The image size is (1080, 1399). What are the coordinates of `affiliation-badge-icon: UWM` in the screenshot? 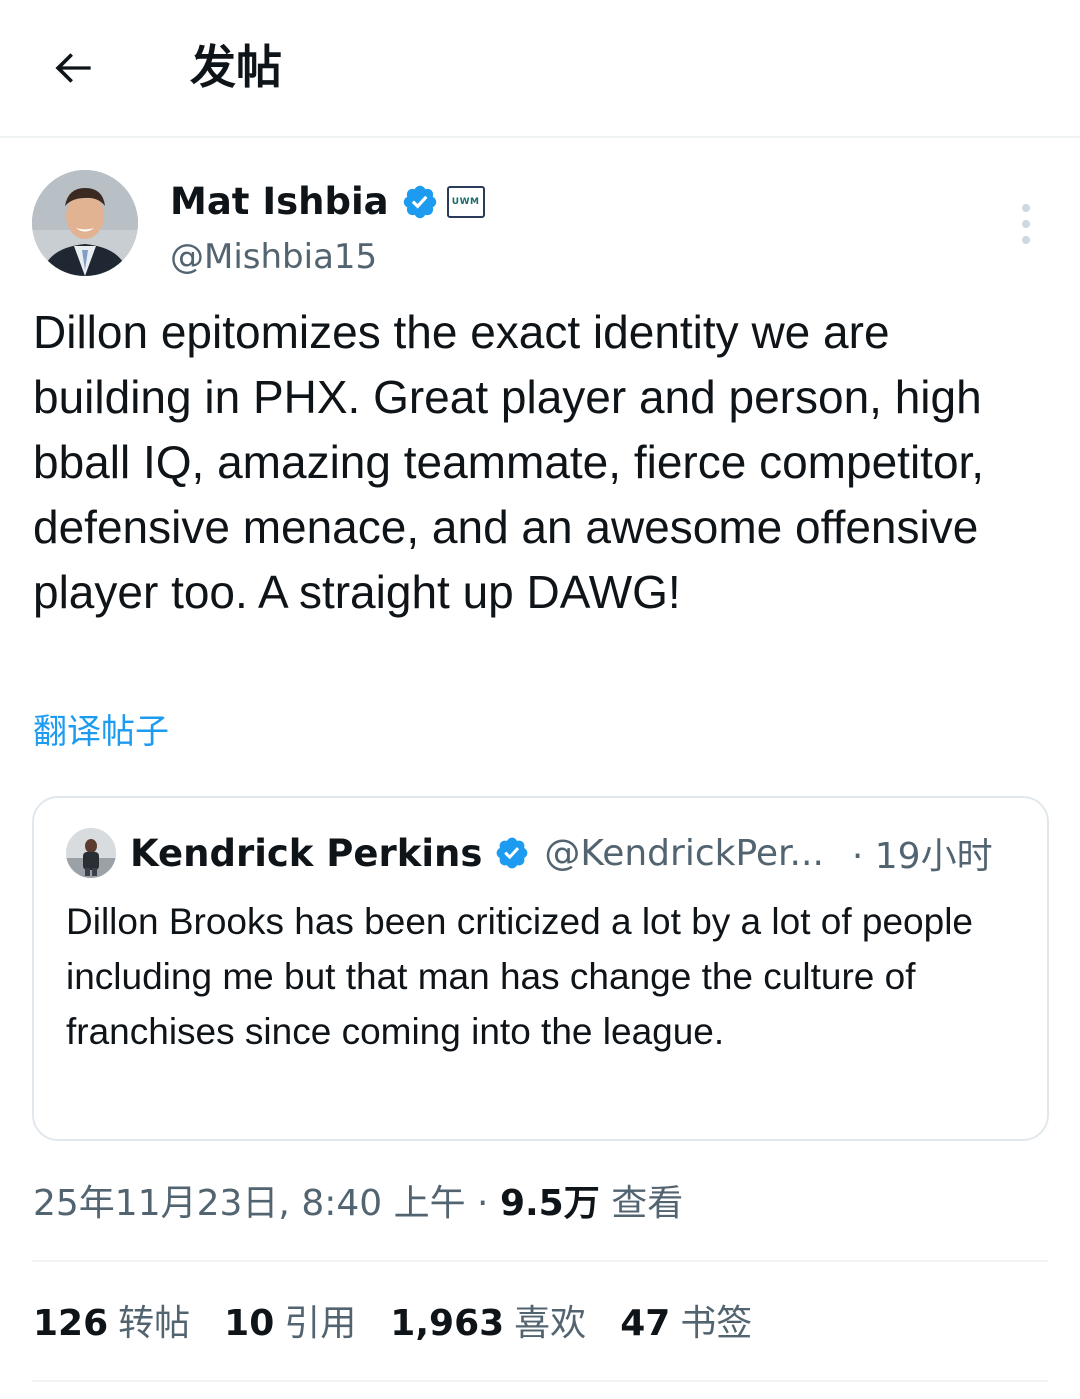 It's located at (465, 202).